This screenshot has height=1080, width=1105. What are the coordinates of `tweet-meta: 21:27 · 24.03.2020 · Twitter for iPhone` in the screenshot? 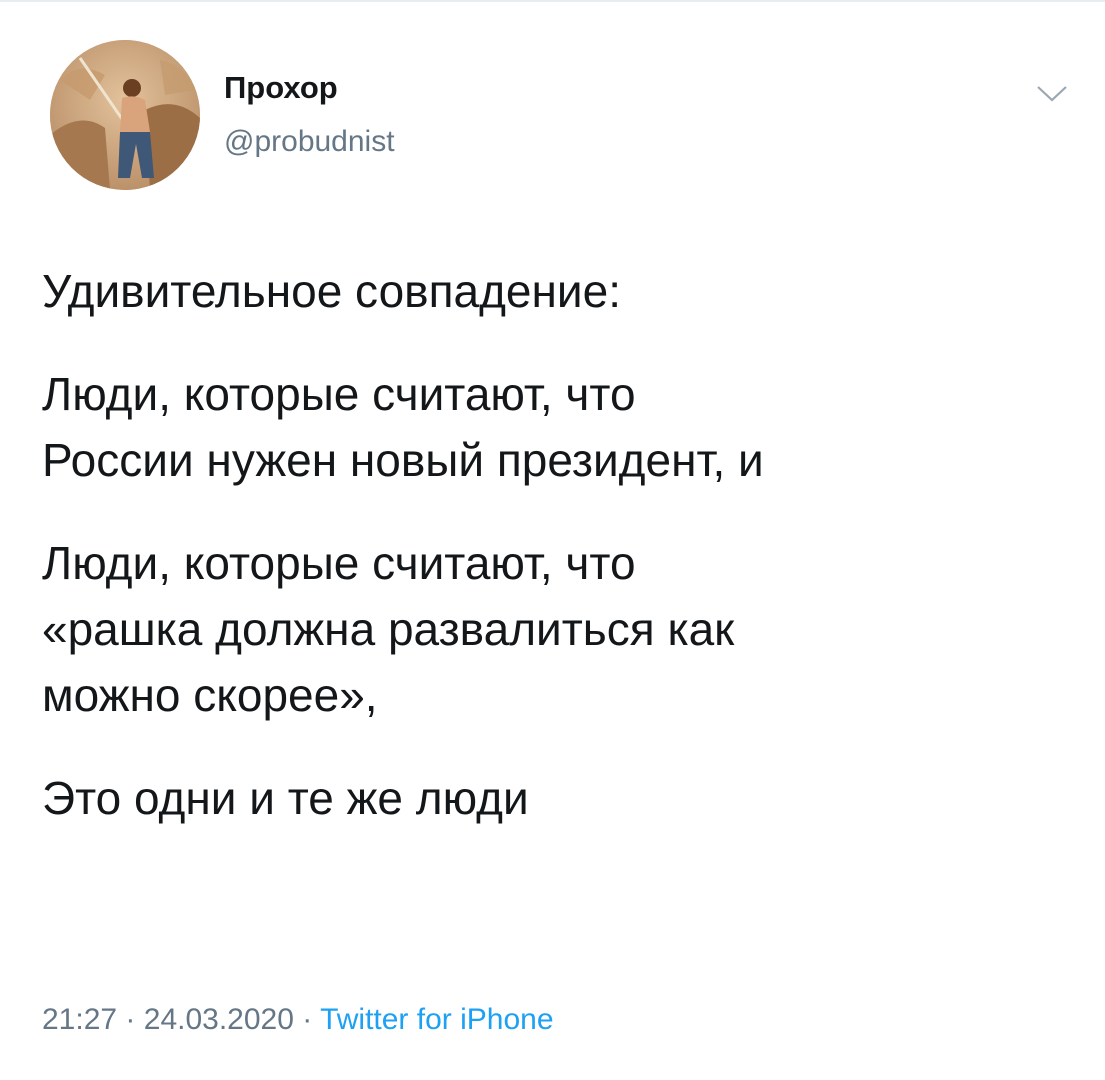 It's located at (298, 1020).